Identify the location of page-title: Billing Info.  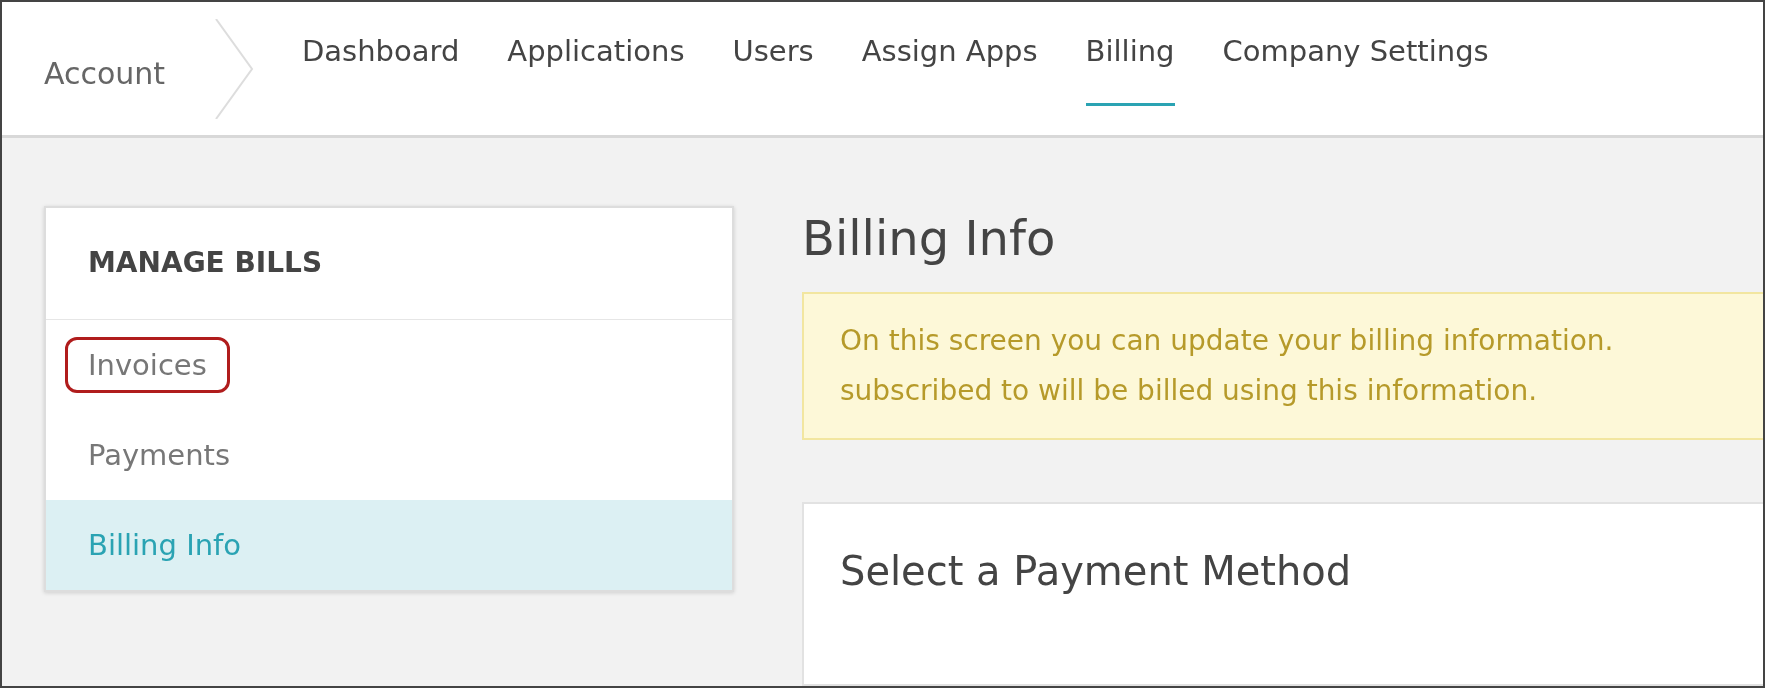
(929, 238).